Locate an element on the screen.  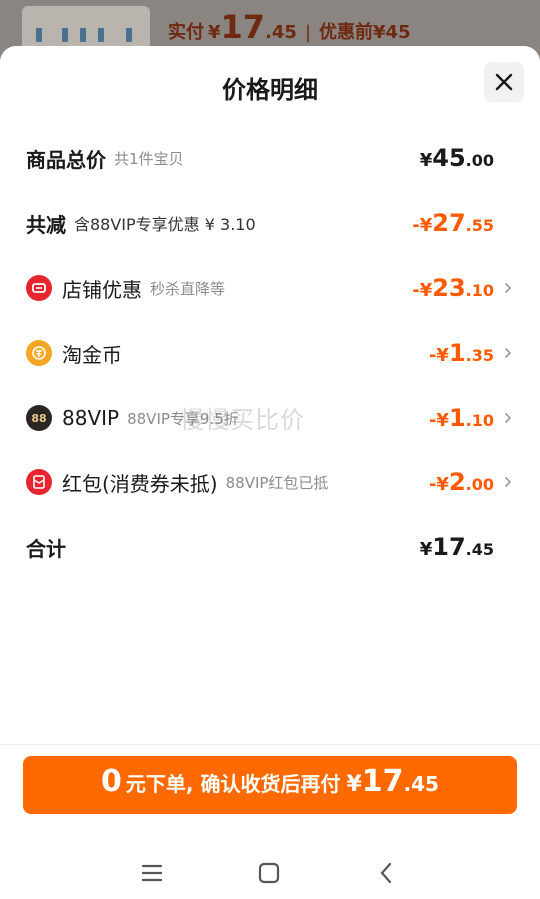
cta-dec: .45 is located at coordinates (421, 784).